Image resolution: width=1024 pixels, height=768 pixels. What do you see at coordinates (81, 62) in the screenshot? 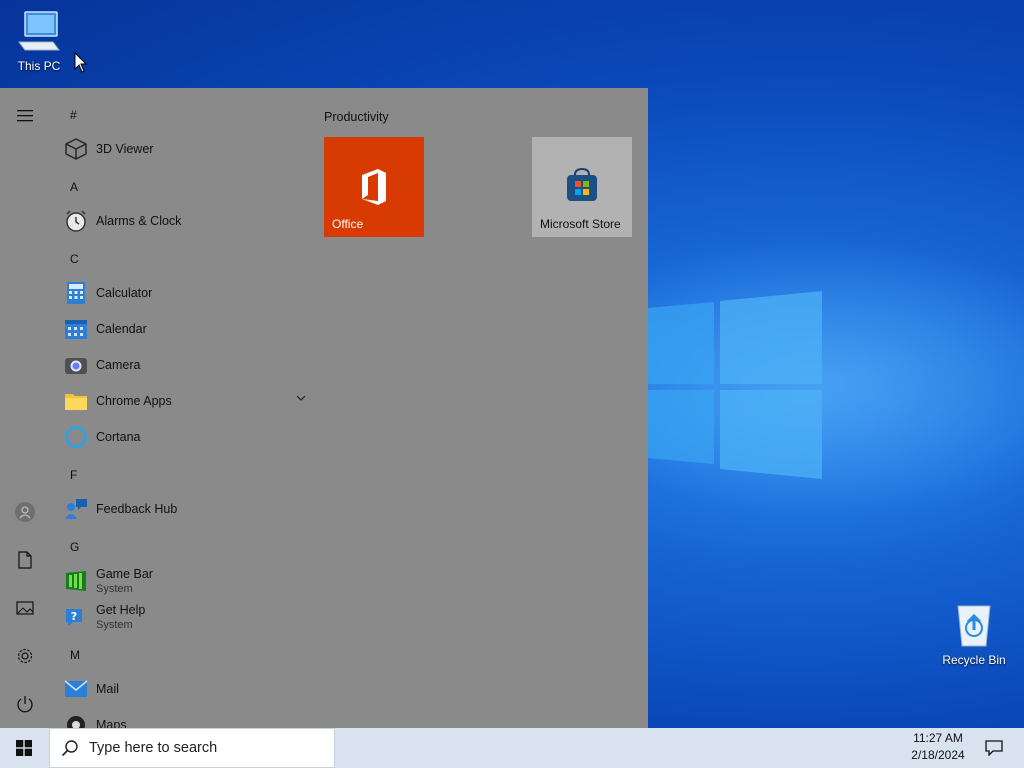
I see `mouse-cursor` at bounding box center [81, 62].